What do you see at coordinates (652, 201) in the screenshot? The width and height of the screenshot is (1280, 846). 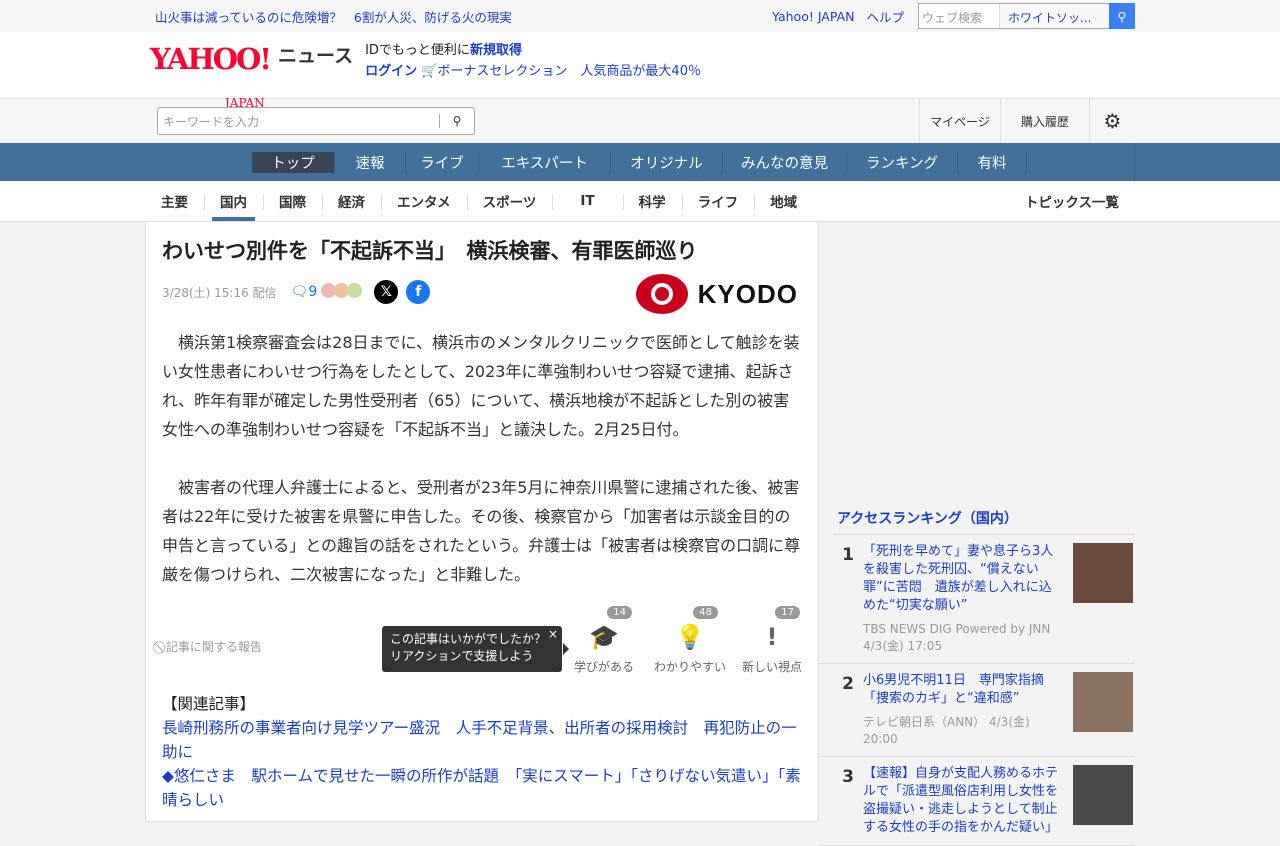 I see `subnav-science: 科学` at bounding box center [652, 201].